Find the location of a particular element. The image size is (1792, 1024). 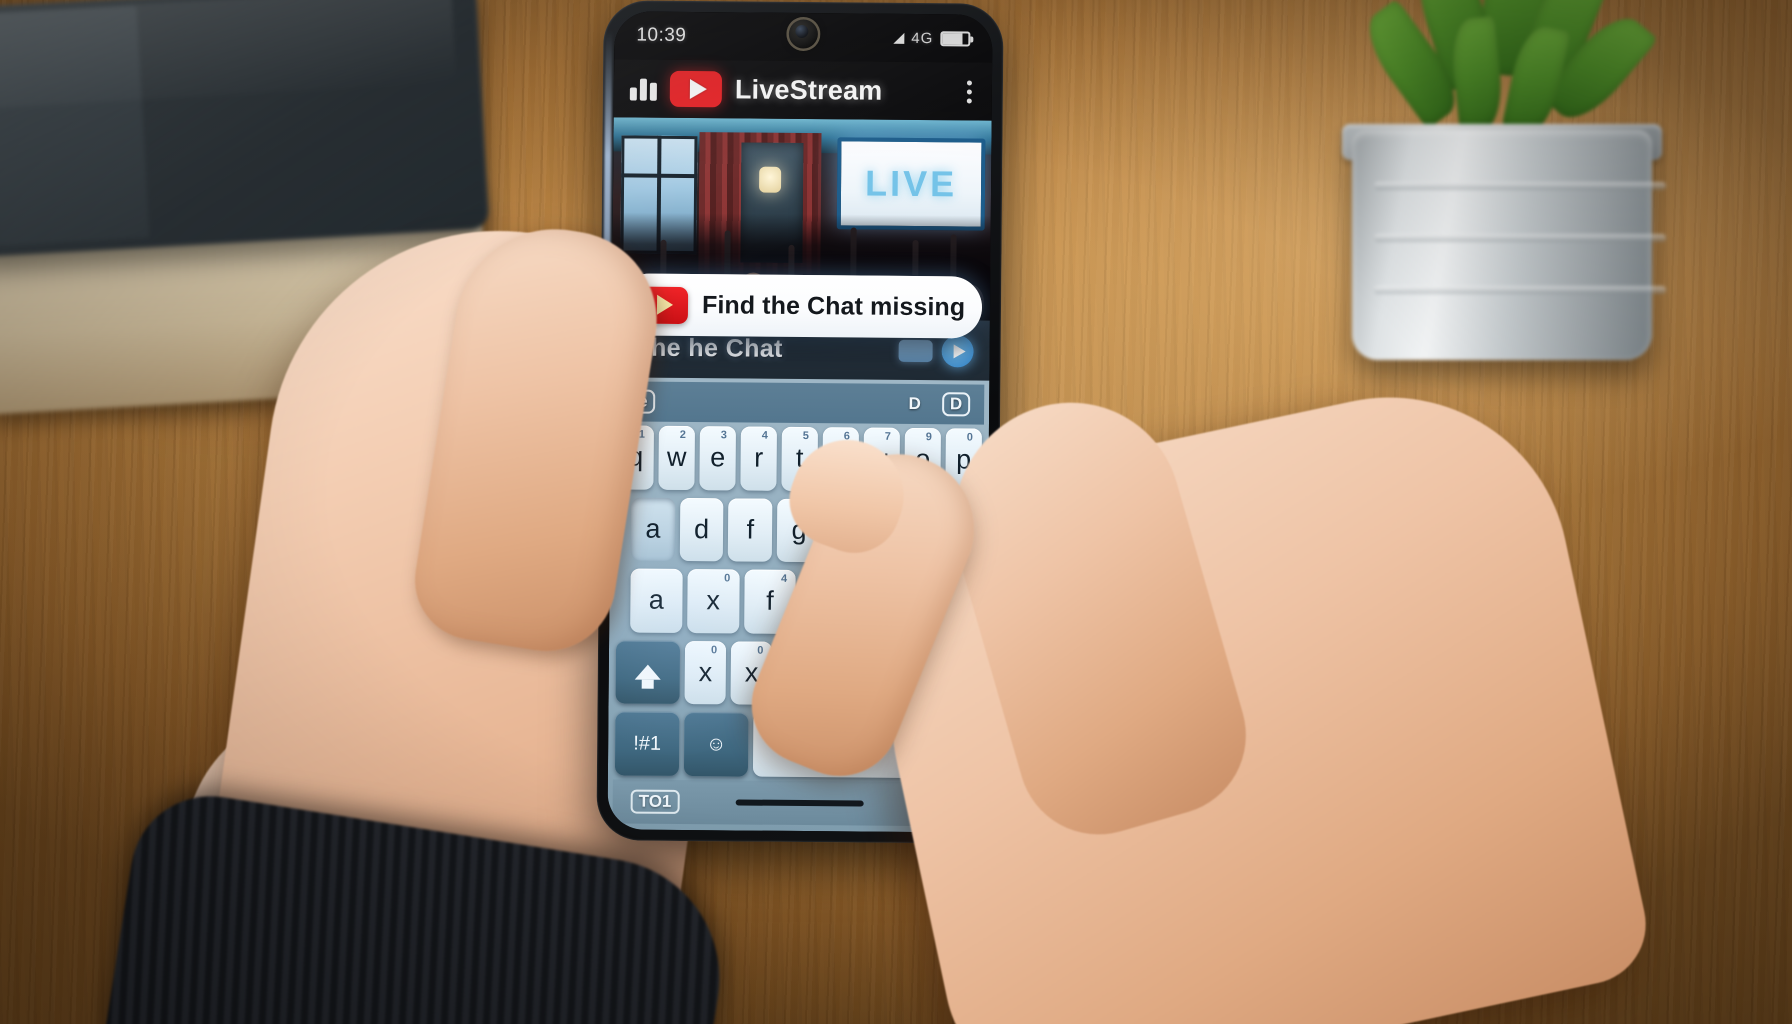

key-x-alt: 0x is located at coordinates (713, 601).